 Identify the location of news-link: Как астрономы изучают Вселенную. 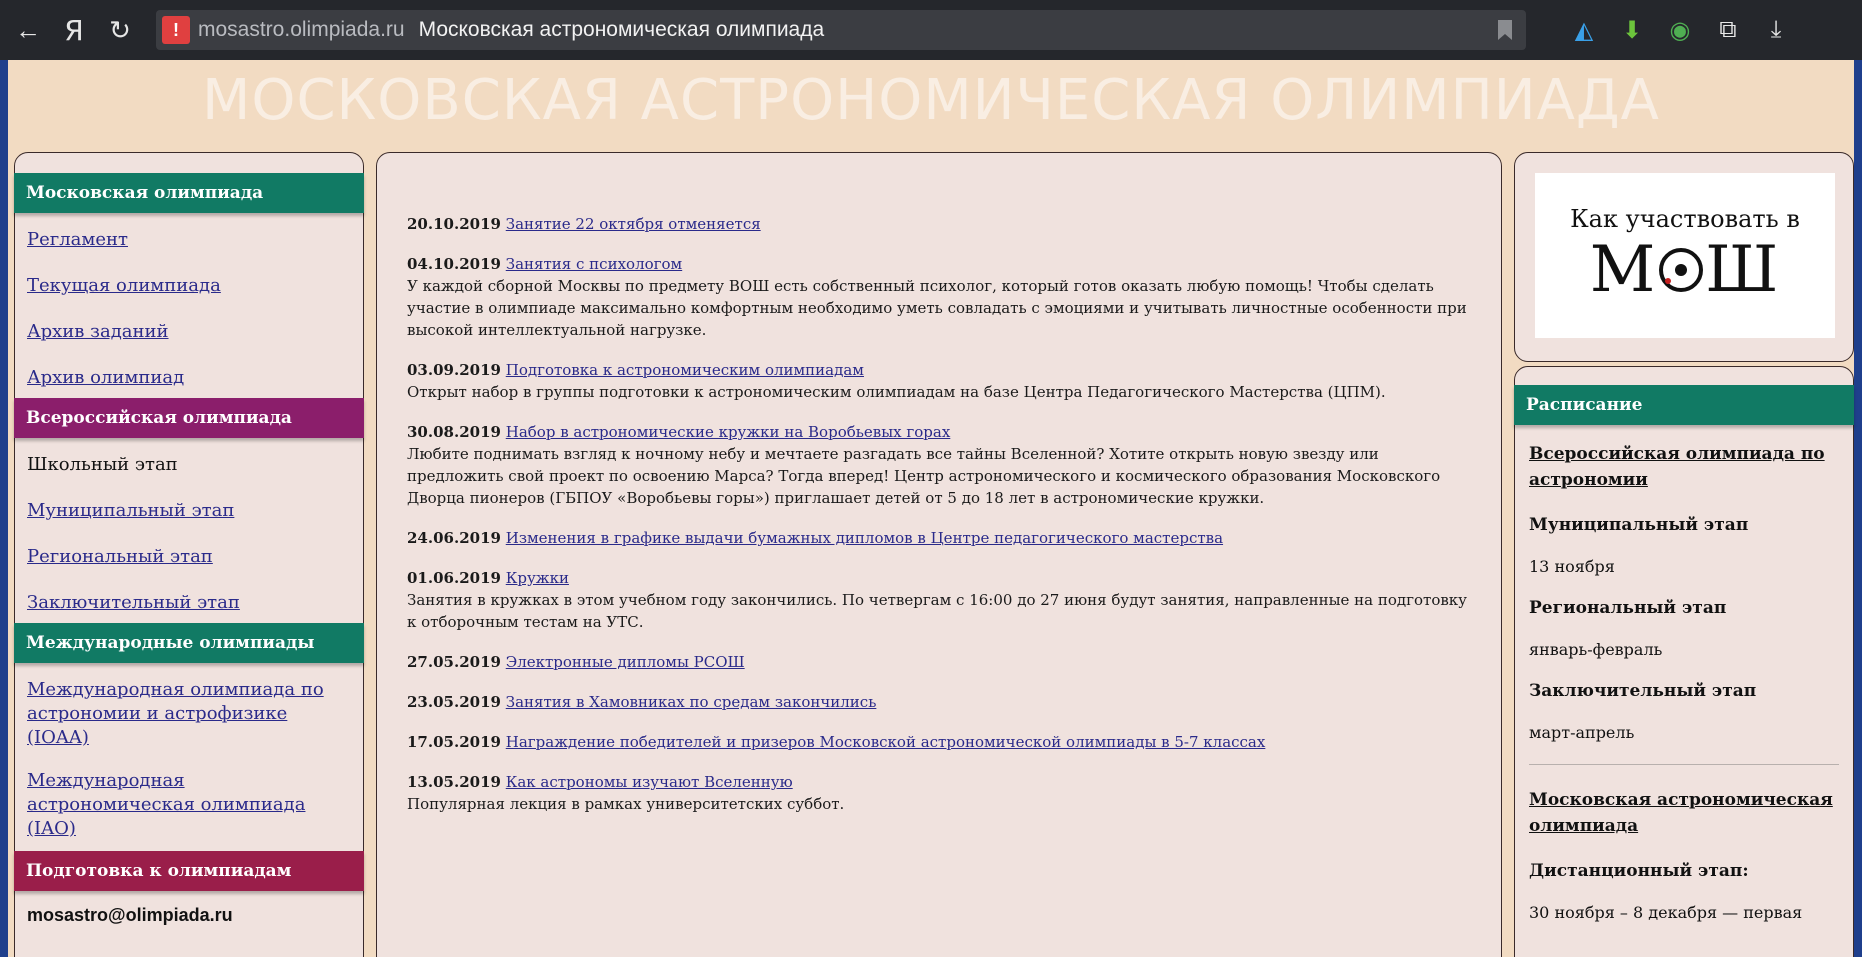
(649, 782).